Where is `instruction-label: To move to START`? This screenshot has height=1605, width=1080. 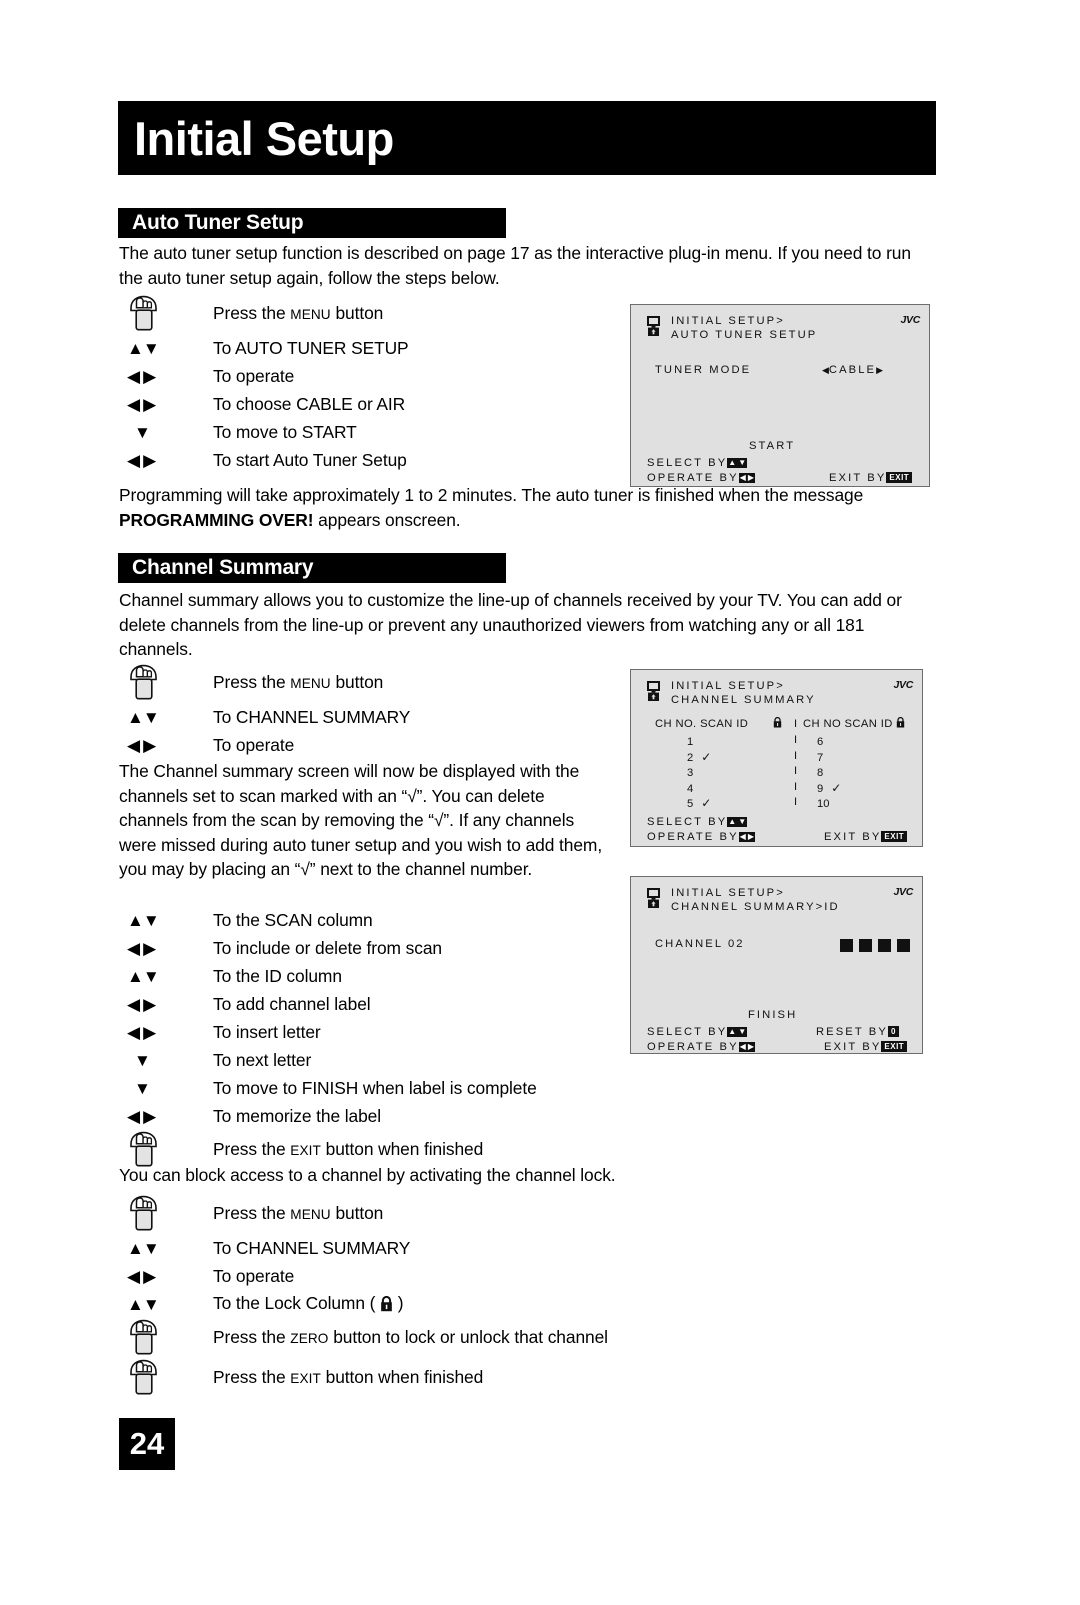 instruction-label: To move to START is located at coordinates (285, 432).